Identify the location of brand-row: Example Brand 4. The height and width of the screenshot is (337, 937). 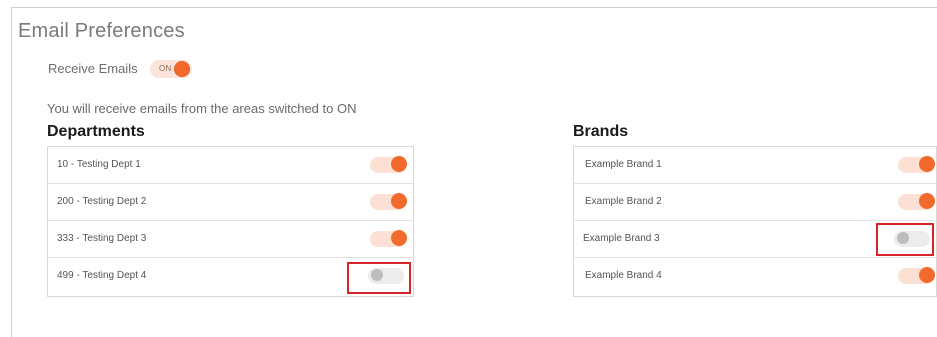
(755, 276).